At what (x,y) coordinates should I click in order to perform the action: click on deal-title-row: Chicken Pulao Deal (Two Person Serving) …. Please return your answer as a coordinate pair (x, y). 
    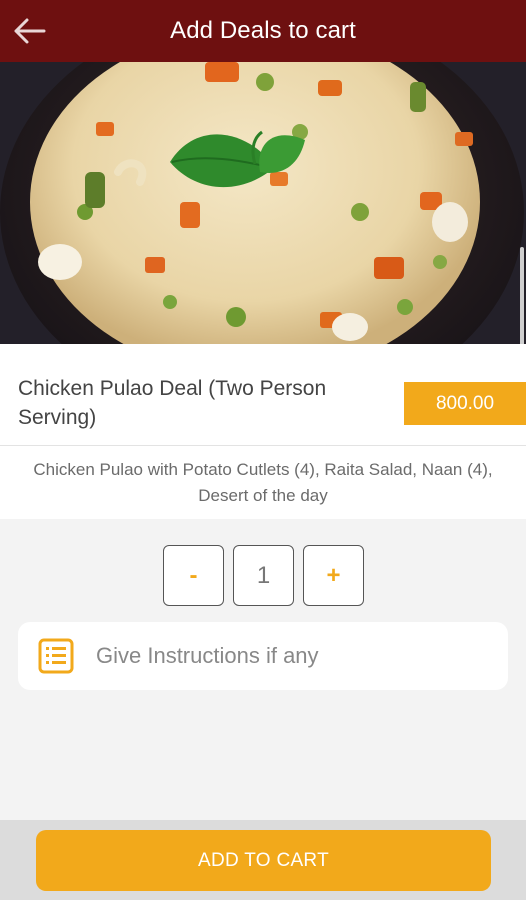
    Looking at the image, I should click on (263, 395).